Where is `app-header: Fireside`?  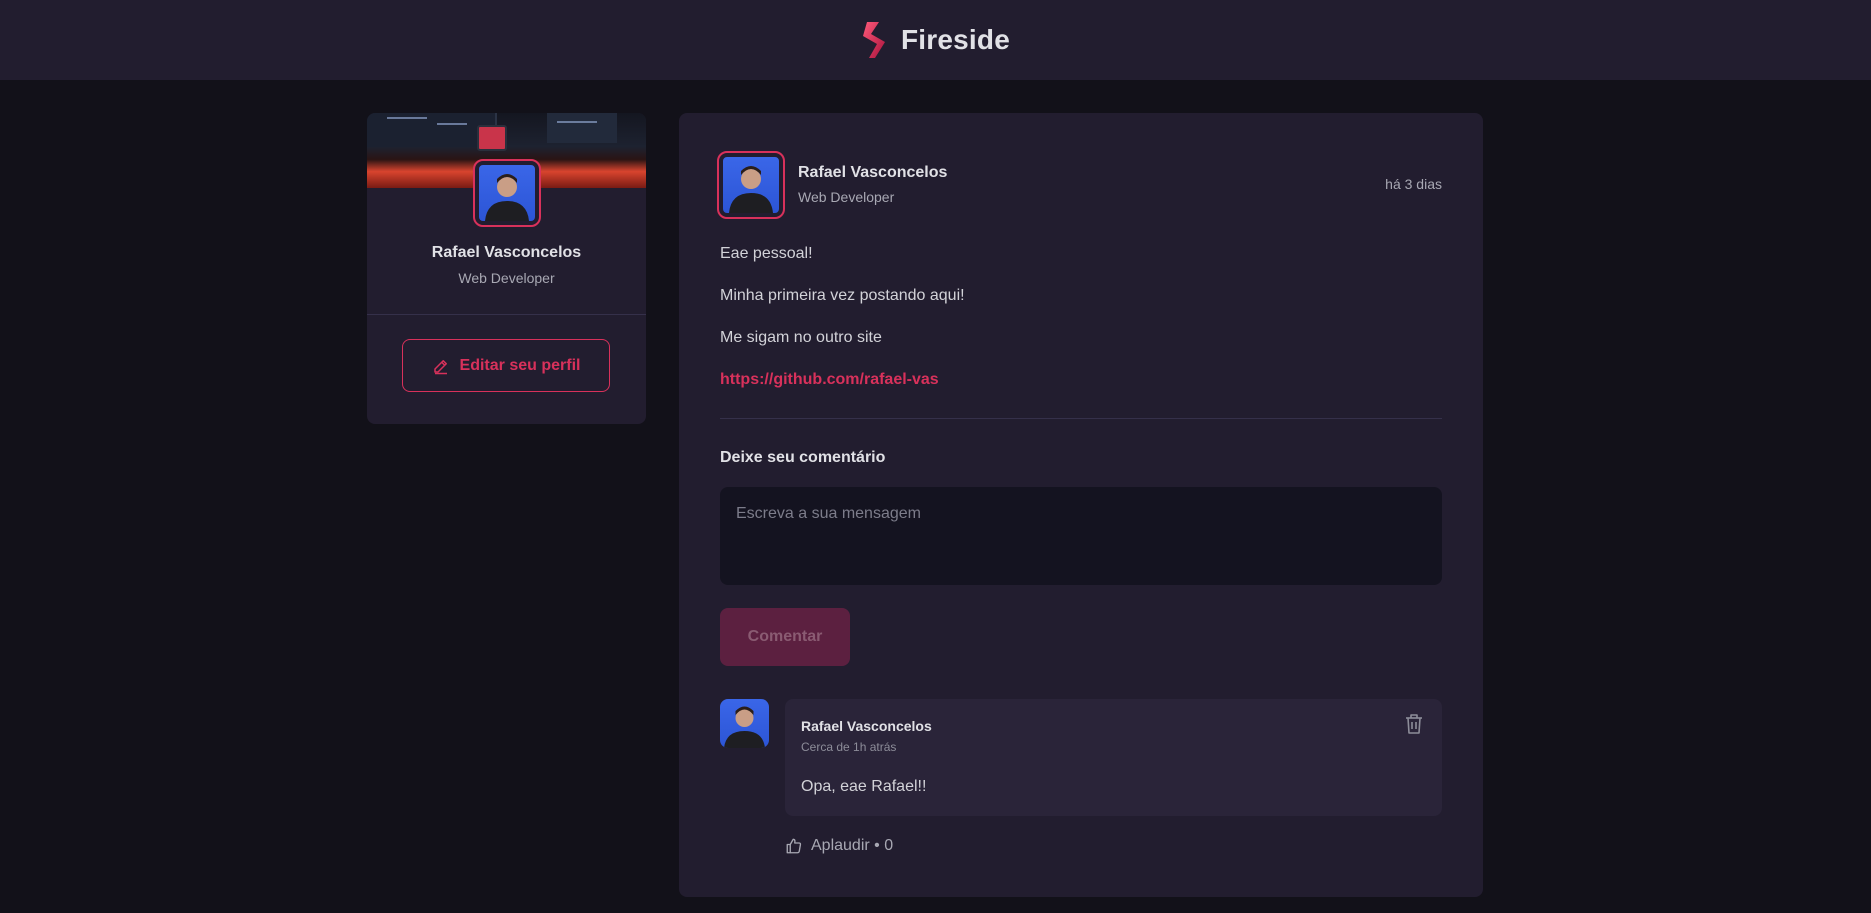 app-header: Fireside is located at coordinates (935, 40).